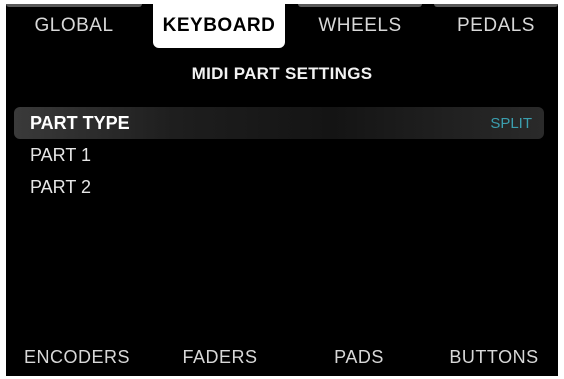  What do you see at coordinates (61, 186) in the screenshot?
I see `param-label: PART 2` at bounding box center [61, 186].